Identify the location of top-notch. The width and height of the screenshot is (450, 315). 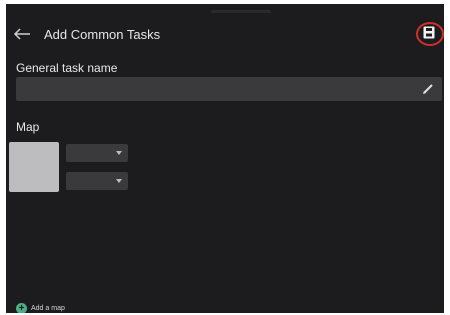
(241, 11).